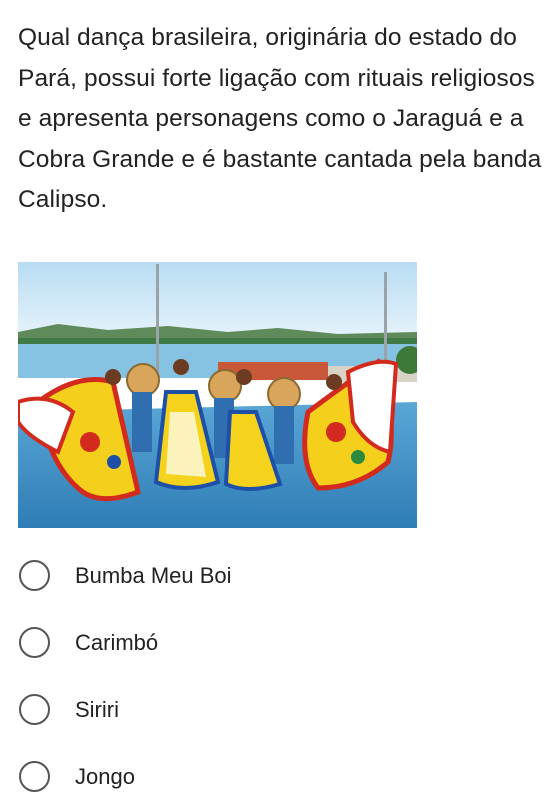  I want to click on option-jongo: Jongo, so click(278, 776).